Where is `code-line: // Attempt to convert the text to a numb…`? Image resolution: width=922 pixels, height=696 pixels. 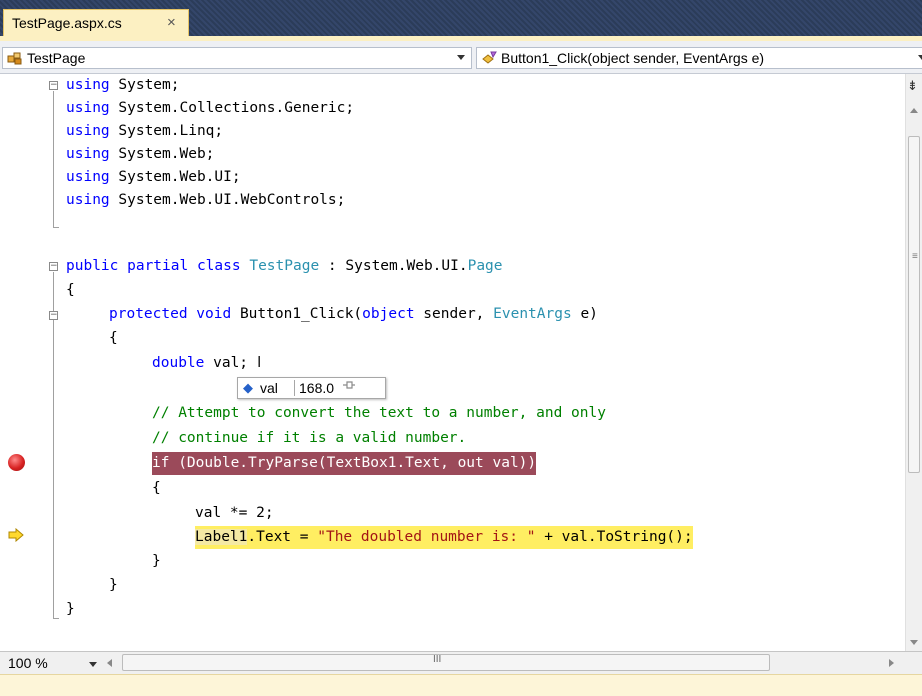 code-line: // Attempt to convert the text to a numb… is located at coordinates (379, 413).